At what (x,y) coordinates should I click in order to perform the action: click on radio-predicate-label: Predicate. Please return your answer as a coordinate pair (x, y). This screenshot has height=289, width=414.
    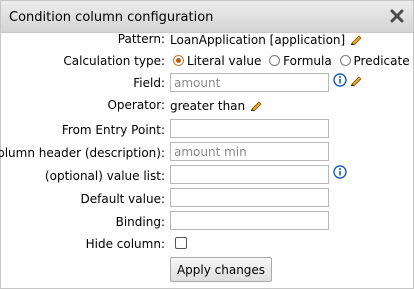
    Looking at the image, I should click on (382, 61).